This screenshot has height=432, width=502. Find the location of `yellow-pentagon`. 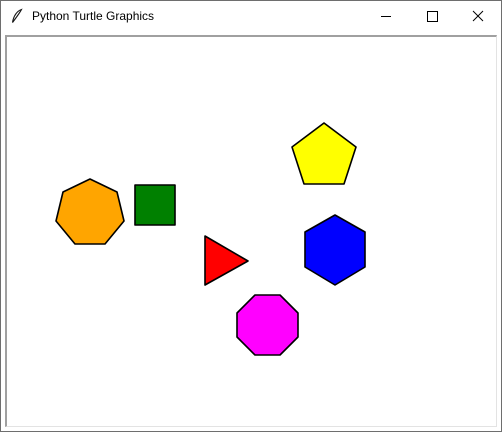

yellow-pentagon is located at coordinates (324, 153).